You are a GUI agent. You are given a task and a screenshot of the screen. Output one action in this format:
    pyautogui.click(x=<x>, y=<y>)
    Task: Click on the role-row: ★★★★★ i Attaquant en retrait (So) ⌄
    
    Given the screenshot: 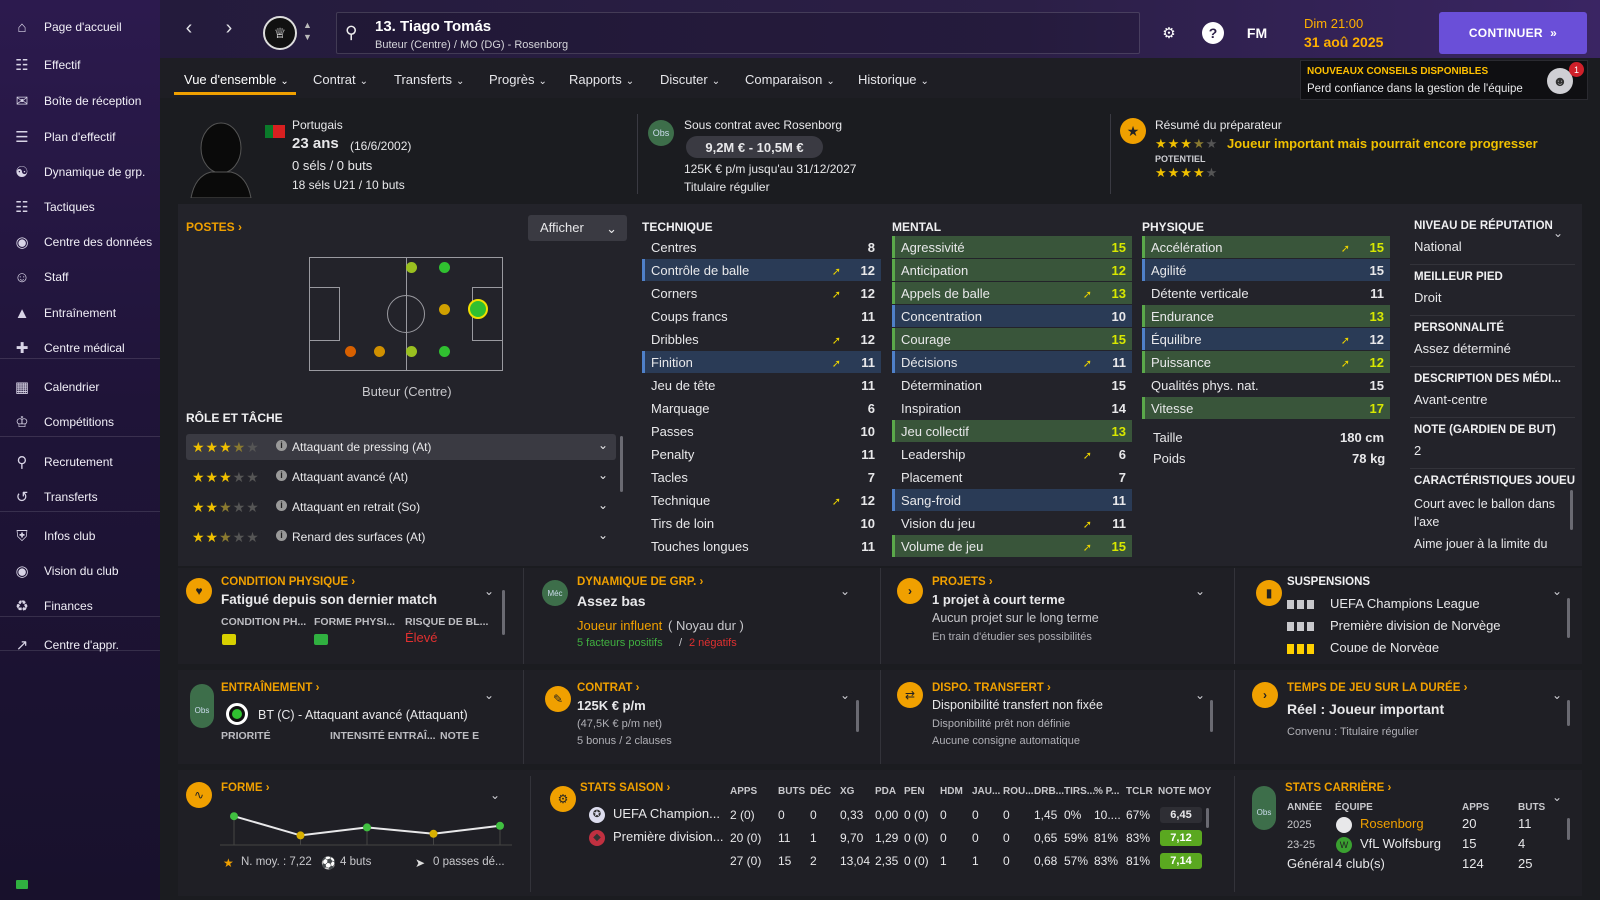 What is the action you would take?
    pyautogui.click(x=401, y=507)
    